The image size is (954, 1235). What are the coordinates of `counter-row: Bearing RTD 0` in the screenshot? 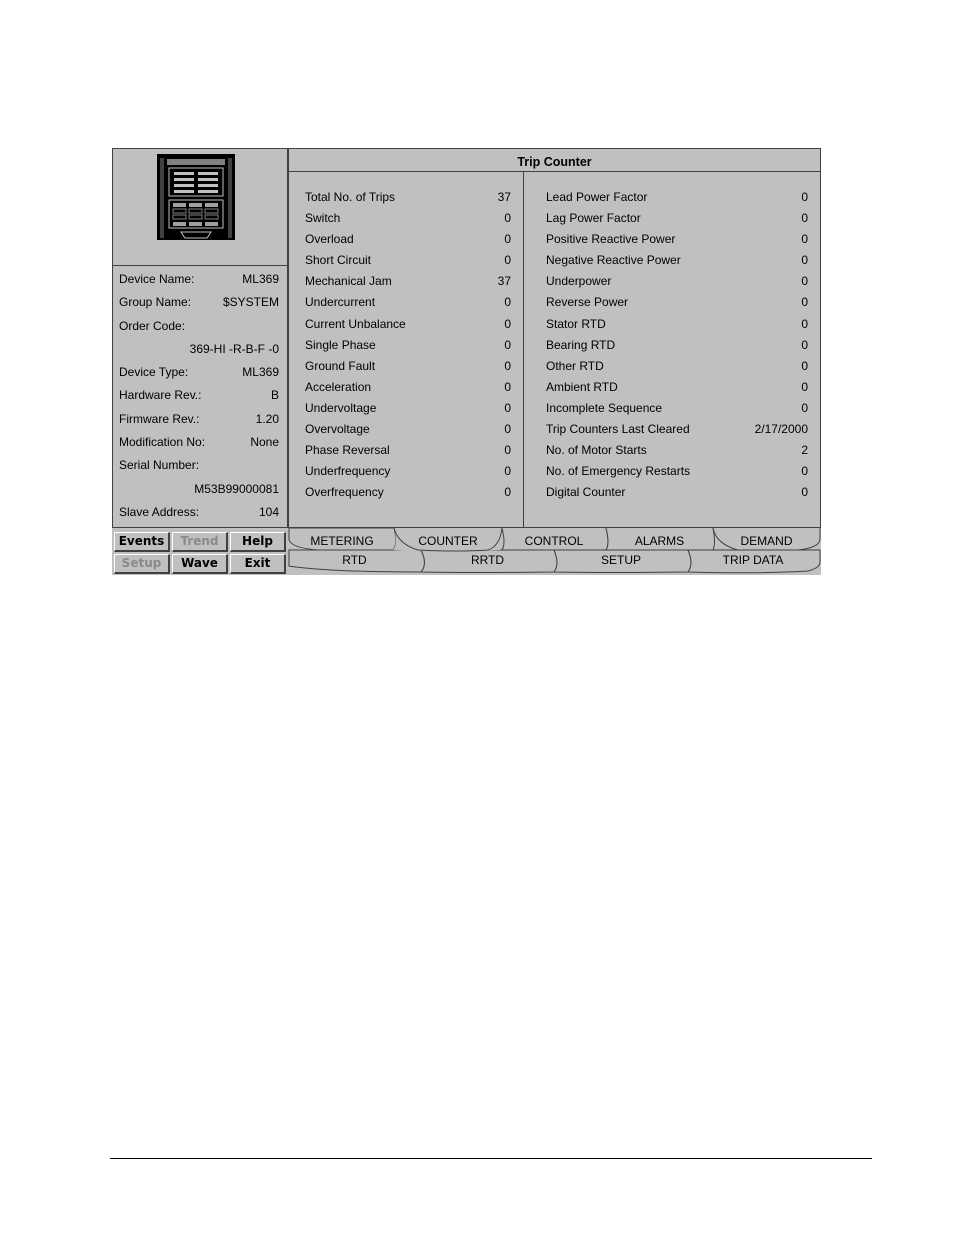 It's located at (677, 345).